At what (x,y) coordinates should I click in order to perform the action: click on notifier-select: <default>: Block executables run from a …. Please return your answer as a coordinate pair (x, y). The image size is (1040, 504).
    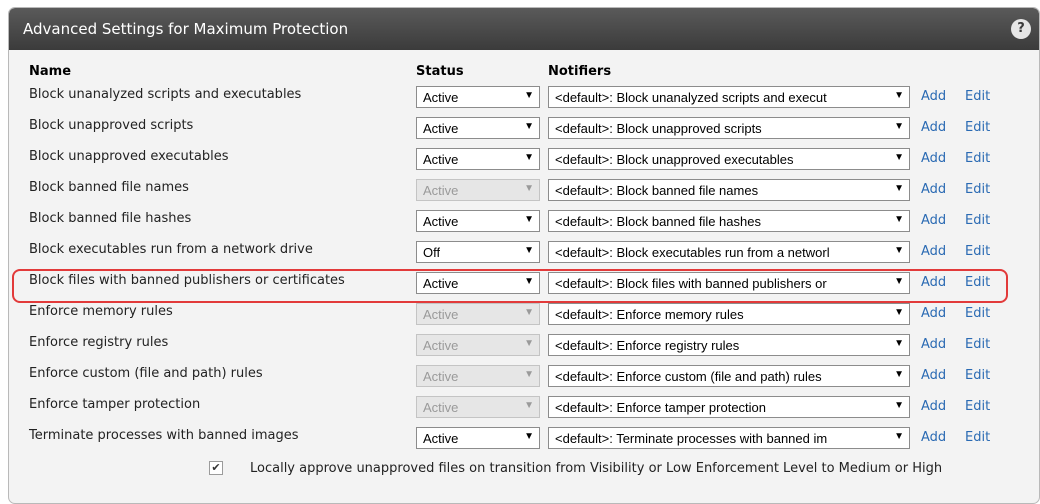
    Looking at the image, I should click on (729, 252).